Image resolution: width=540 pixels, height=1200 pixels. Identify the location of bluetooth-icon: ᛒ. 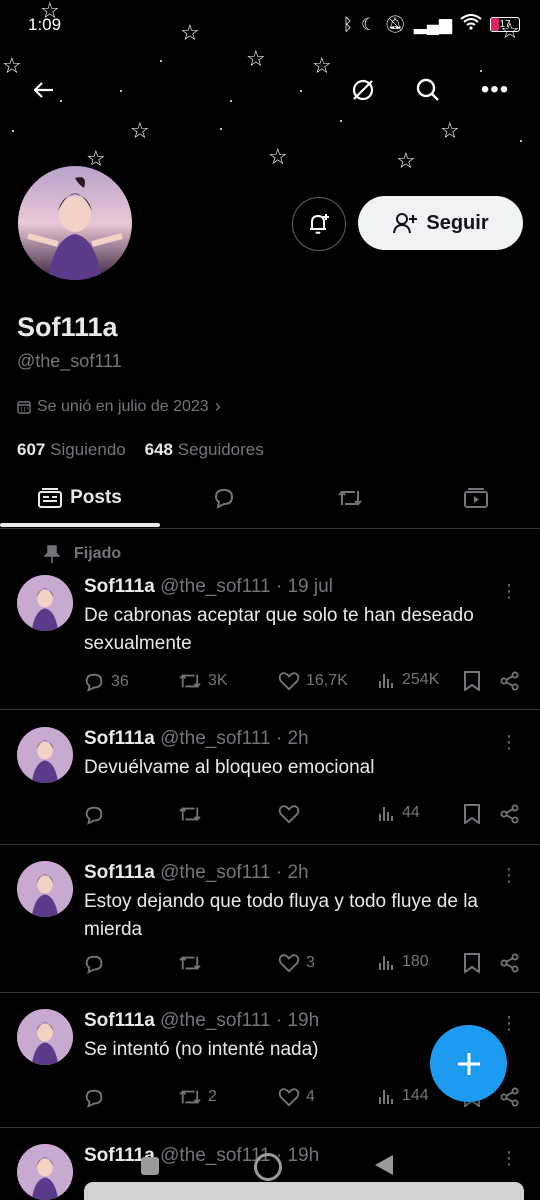
(347, 24).